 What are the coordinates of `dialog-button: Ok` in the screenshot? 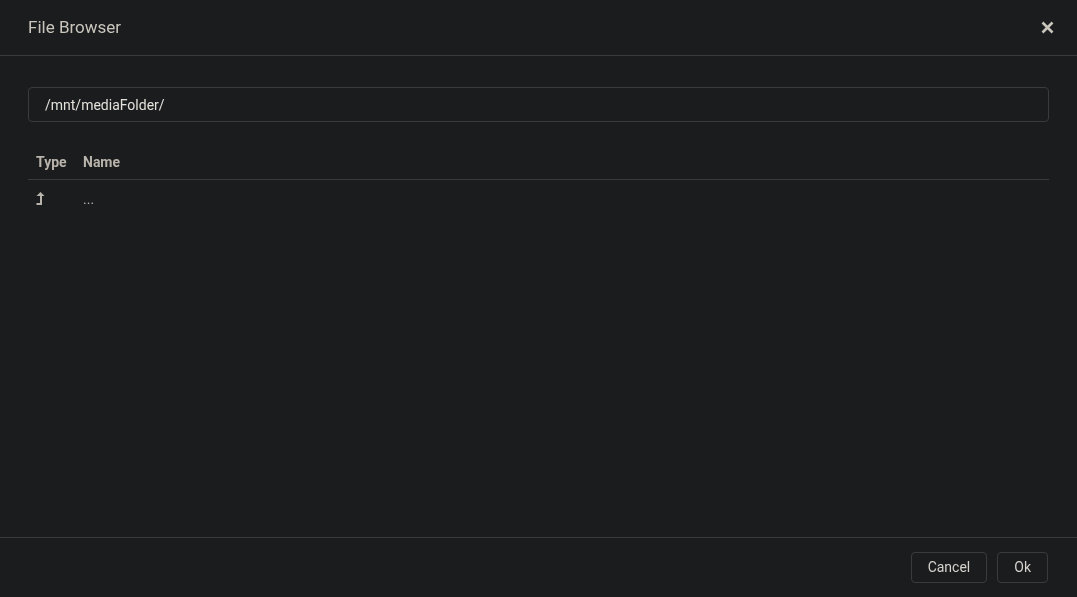 It's located at (1022, 567).